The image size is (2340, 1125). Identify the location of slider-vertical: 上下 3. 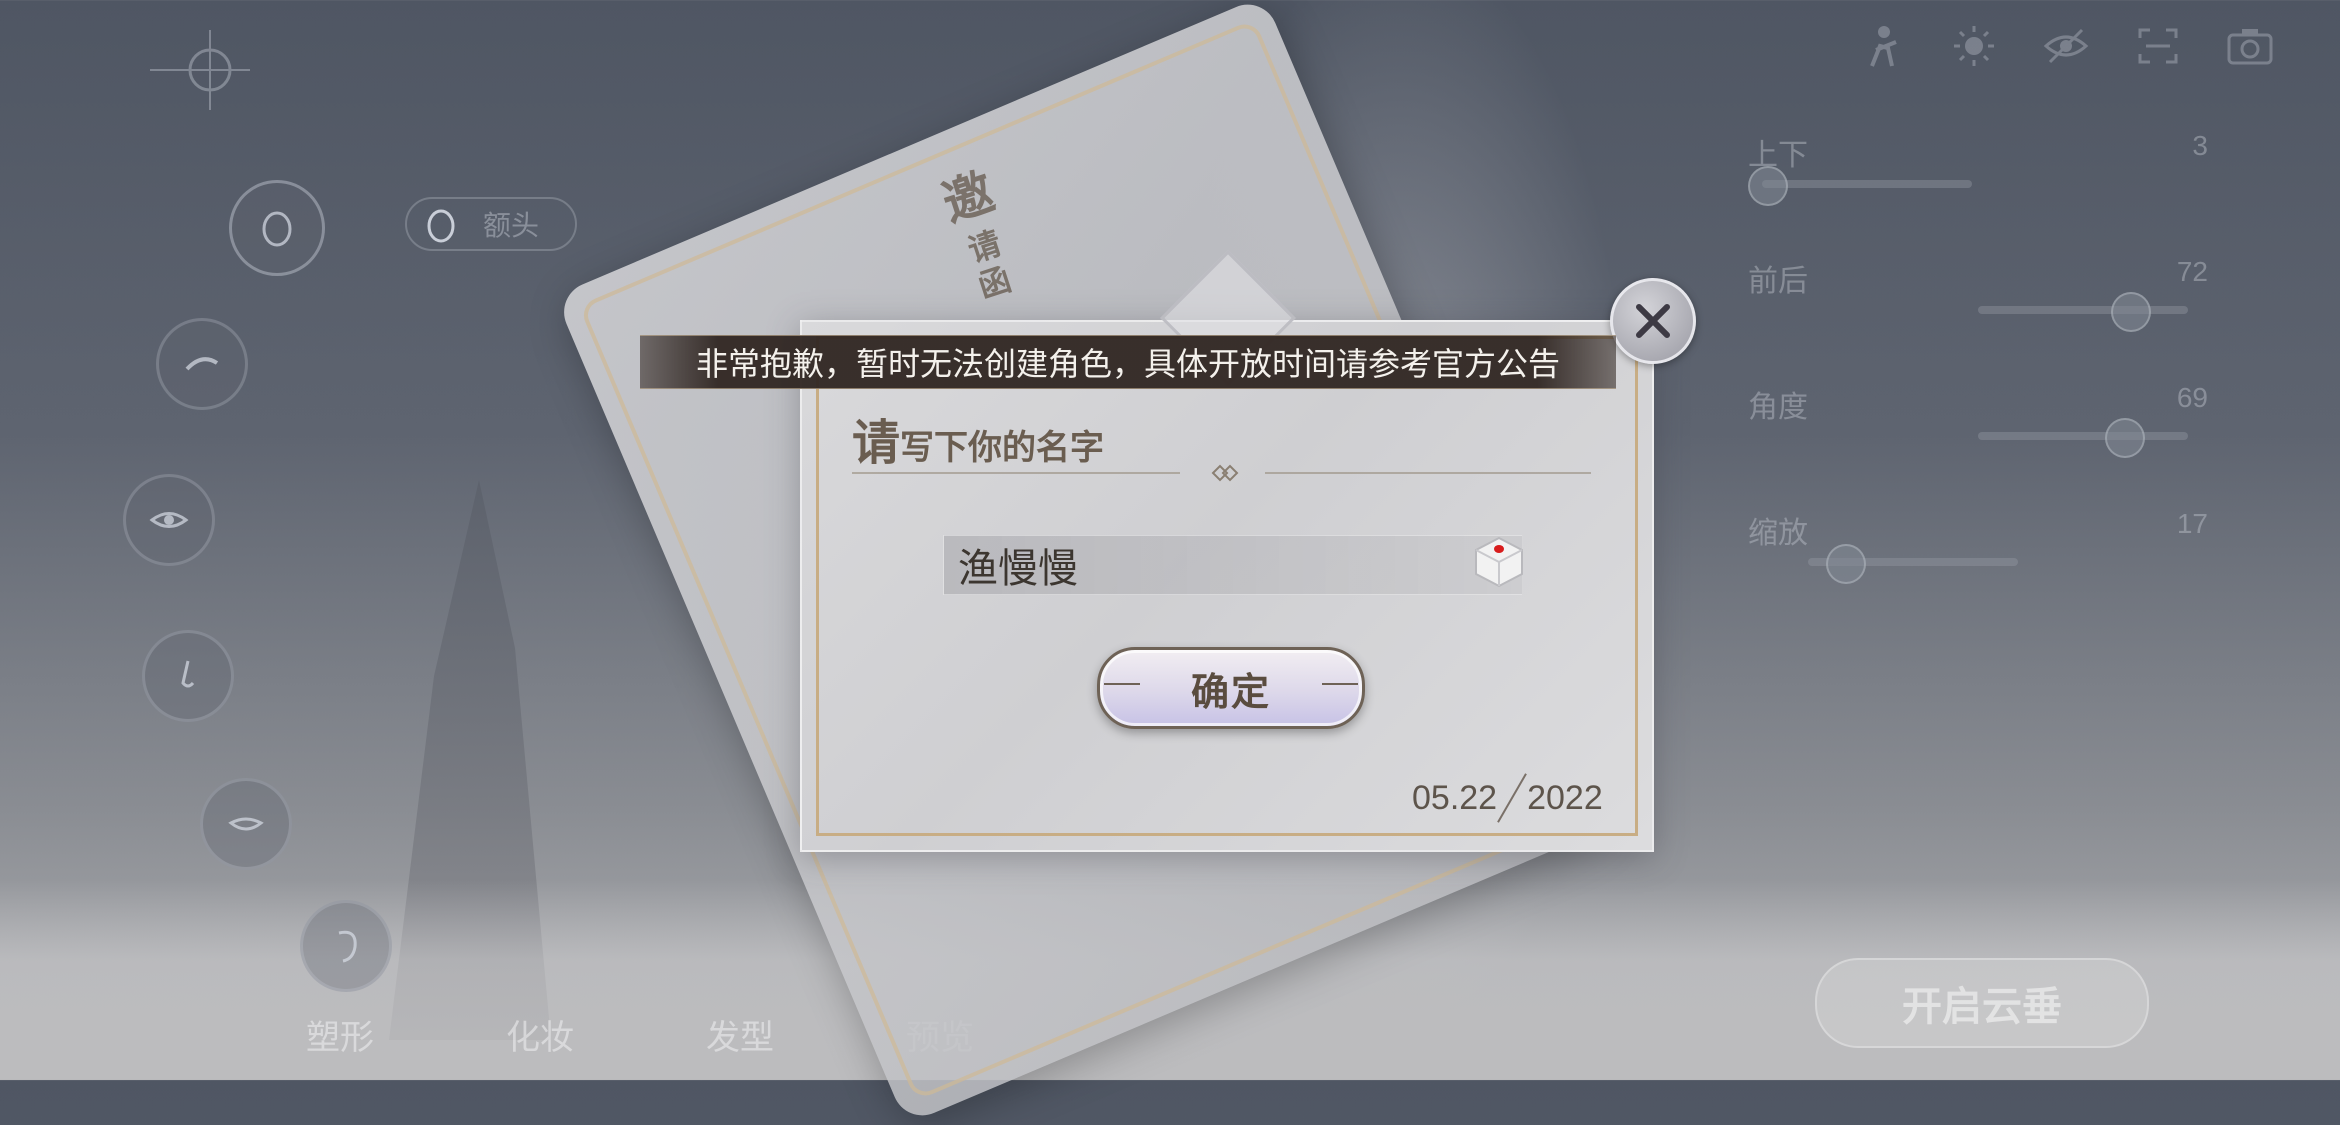
(1978, 193).